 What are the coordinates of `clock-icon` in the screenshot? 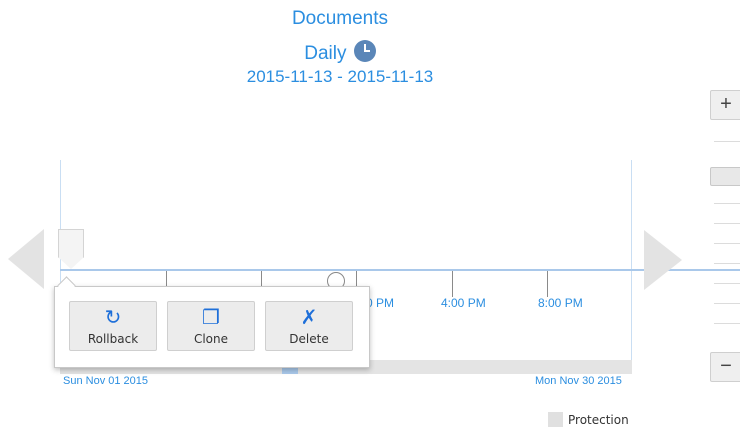 It's located at (364, 51).